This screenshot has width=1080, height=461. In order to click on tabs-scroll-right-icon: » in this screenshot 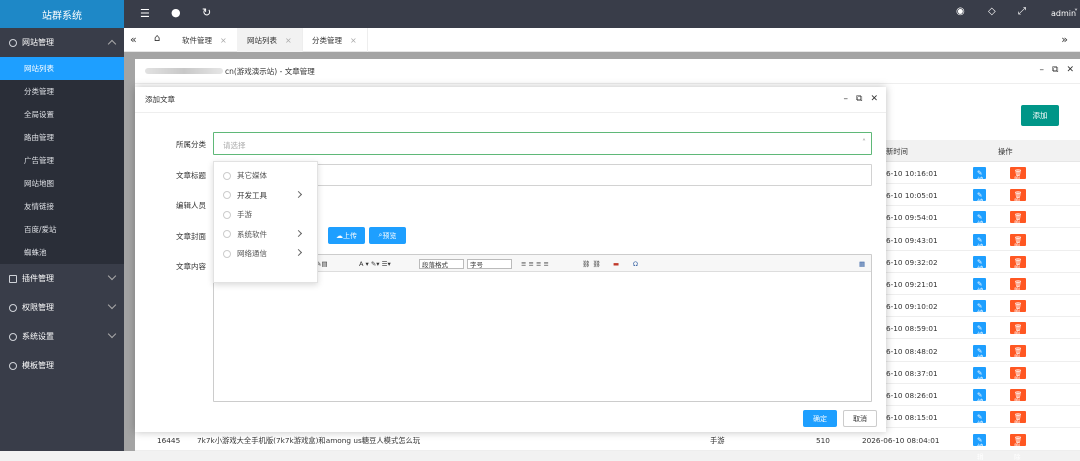, I will do `click(1064, 39)`.